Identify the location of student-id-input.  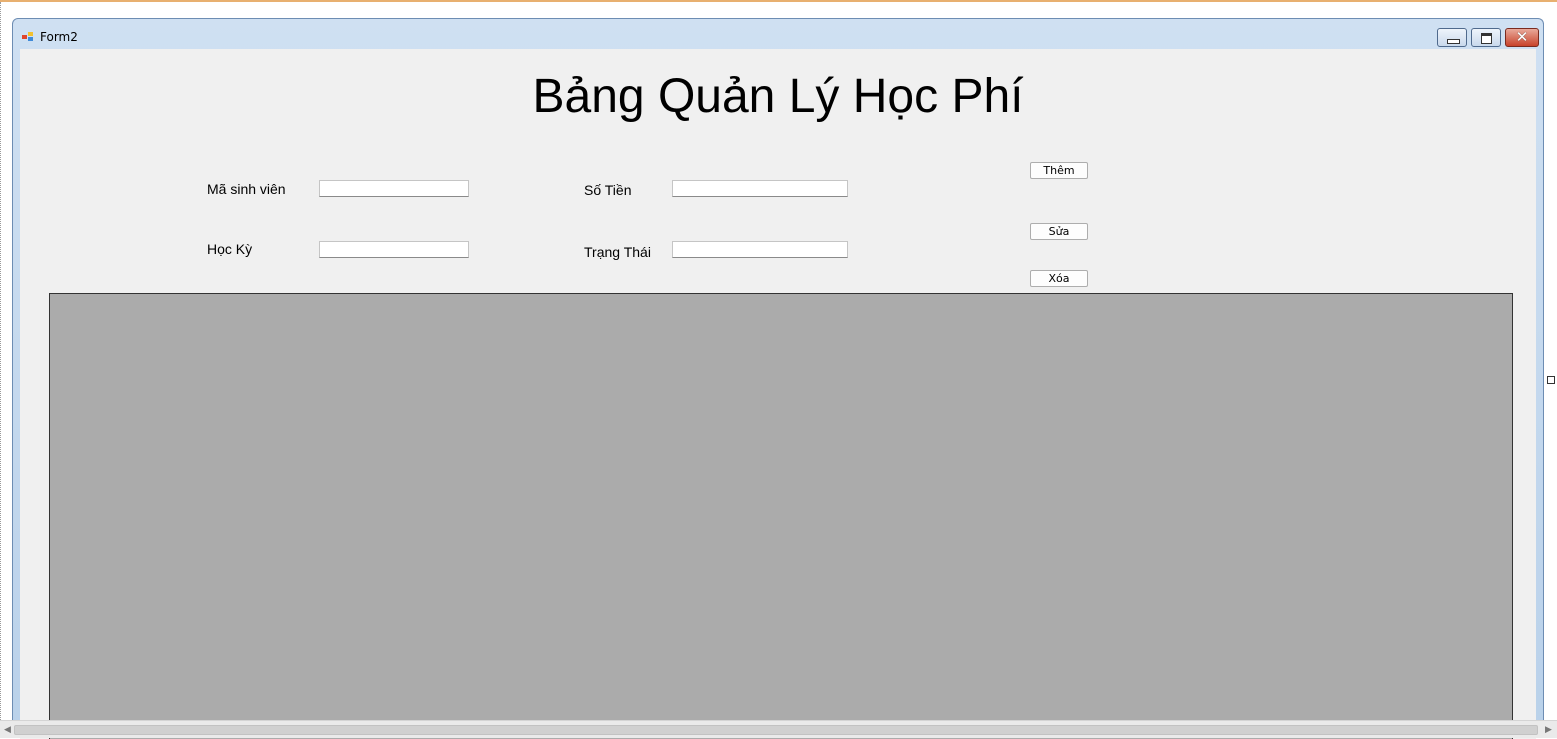
(394, 188).